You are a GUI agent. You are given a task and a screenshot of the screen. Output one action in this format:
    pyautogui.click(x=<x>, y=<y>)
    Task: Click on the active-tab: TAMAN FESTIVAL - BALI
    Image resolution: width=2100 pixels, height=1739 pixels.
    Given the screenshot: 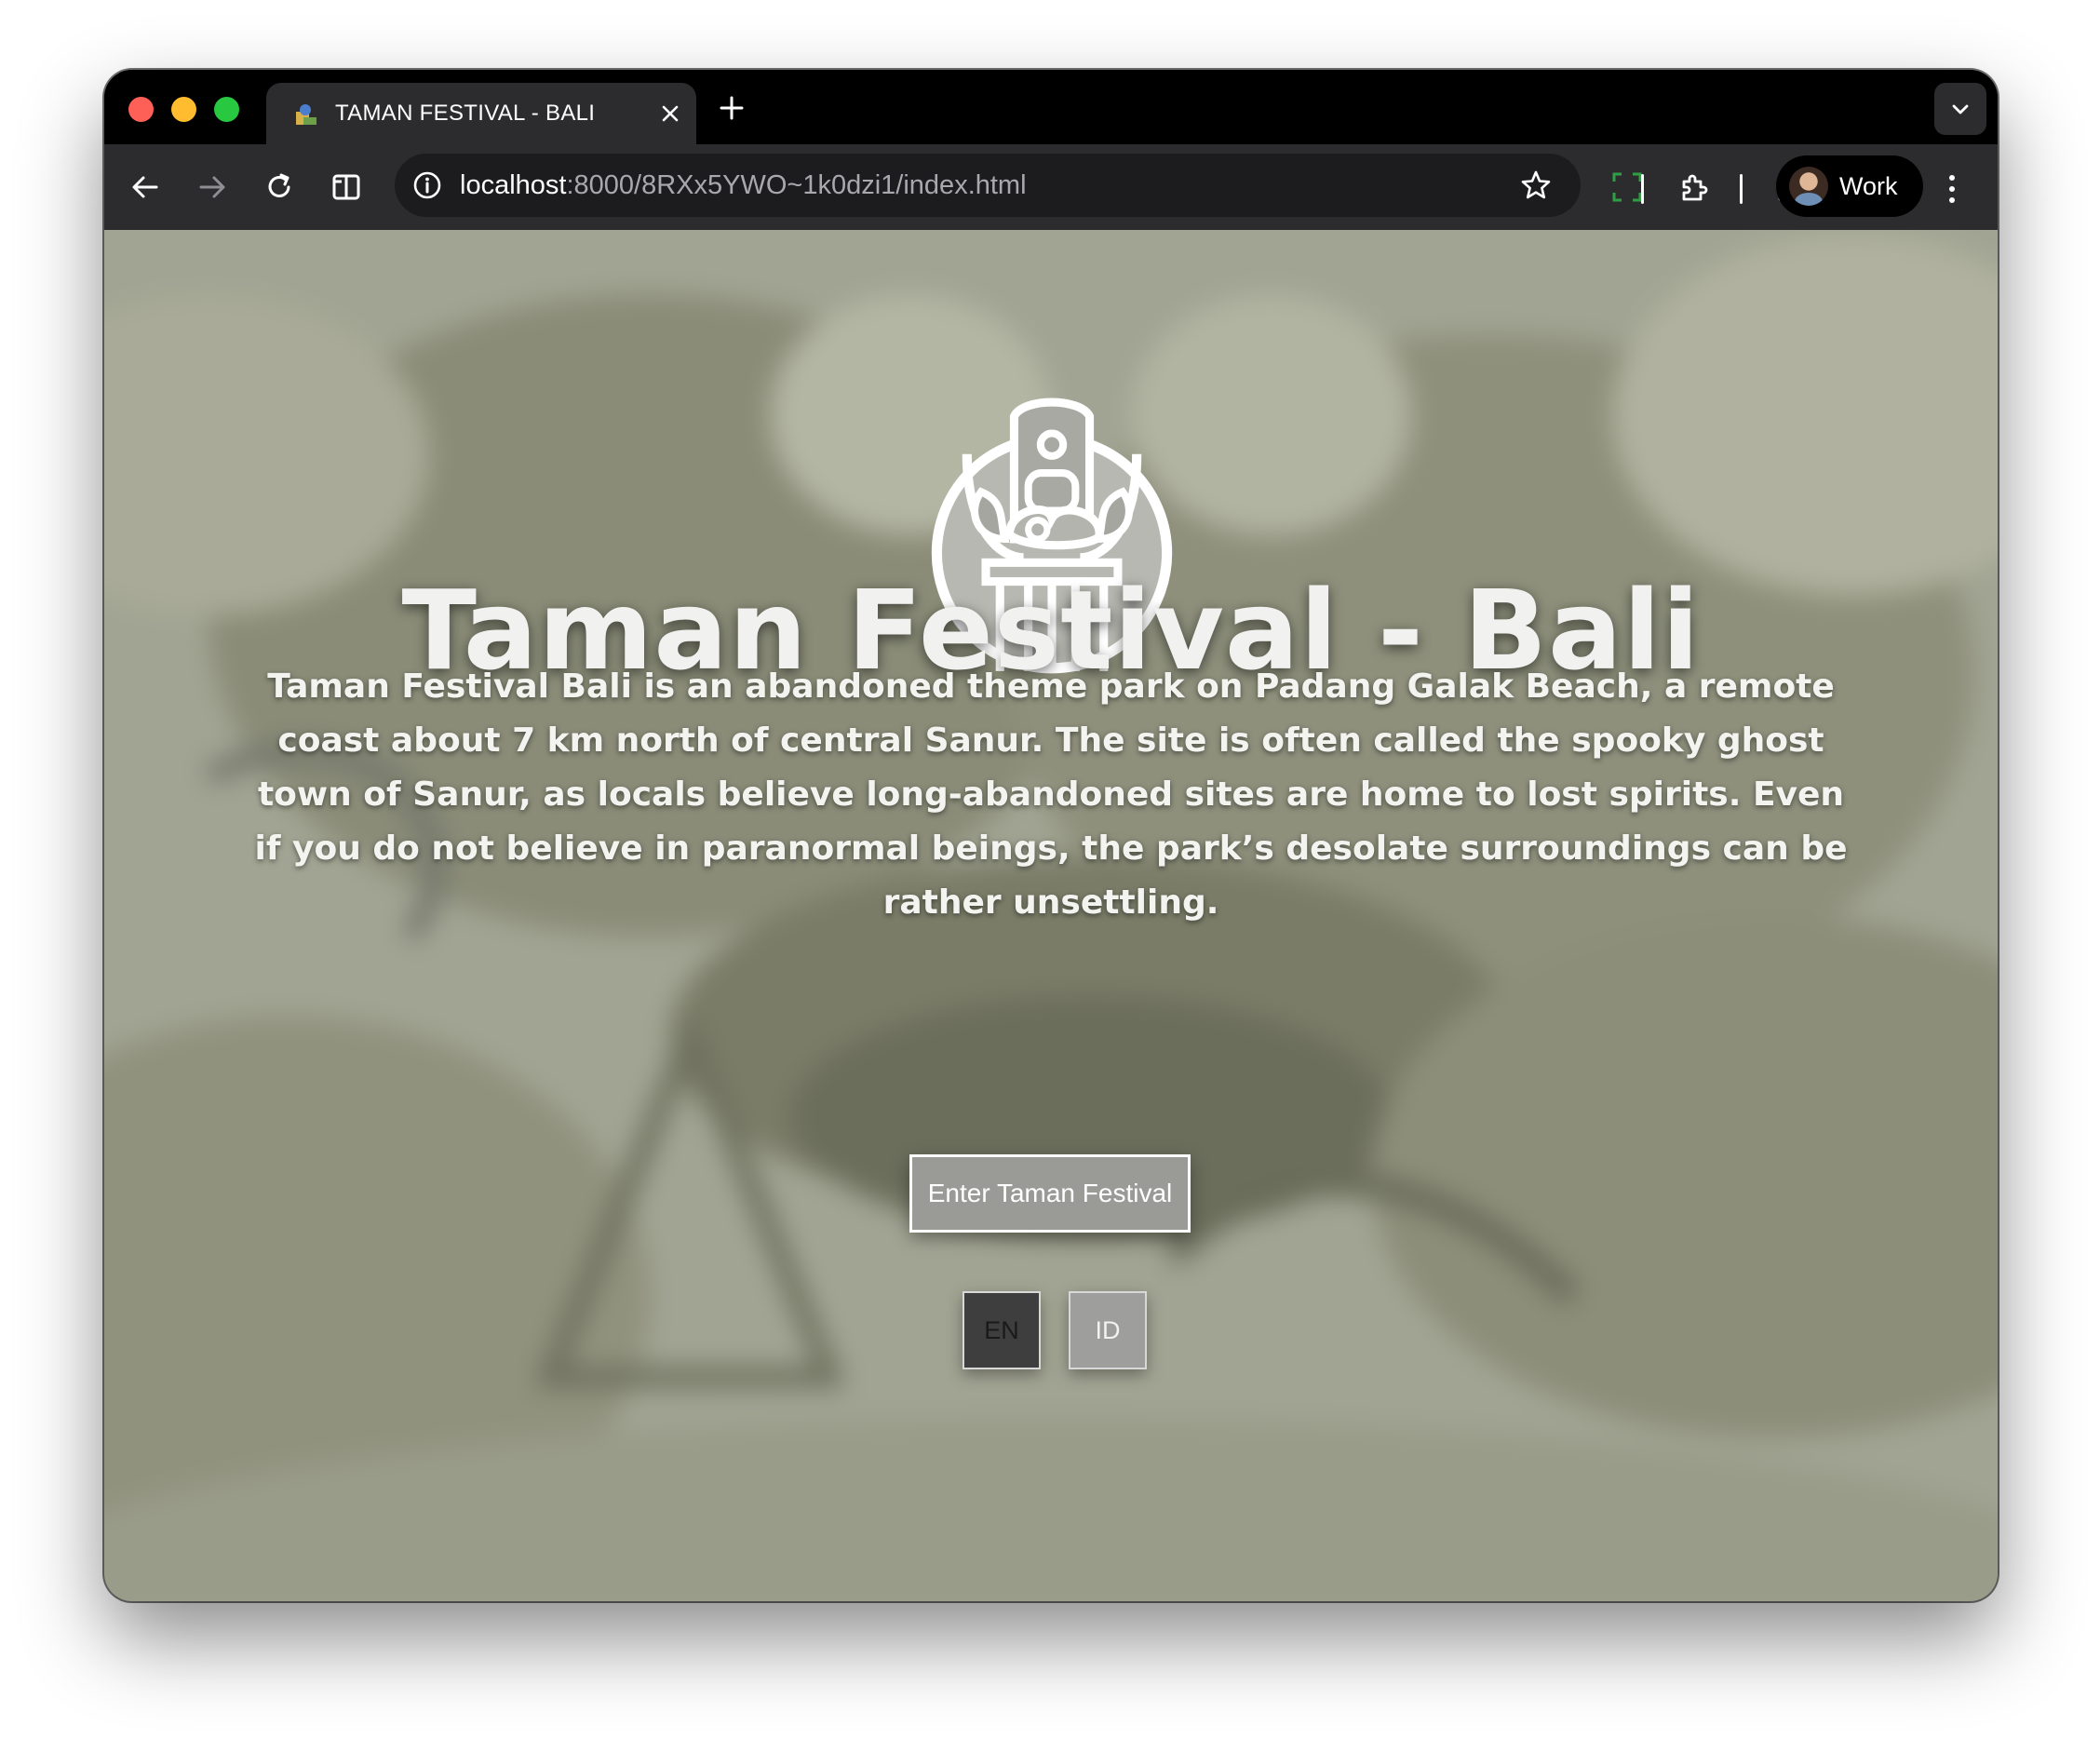 What is the action you would take?
    pyautogui.click(x=481, y=113)
    